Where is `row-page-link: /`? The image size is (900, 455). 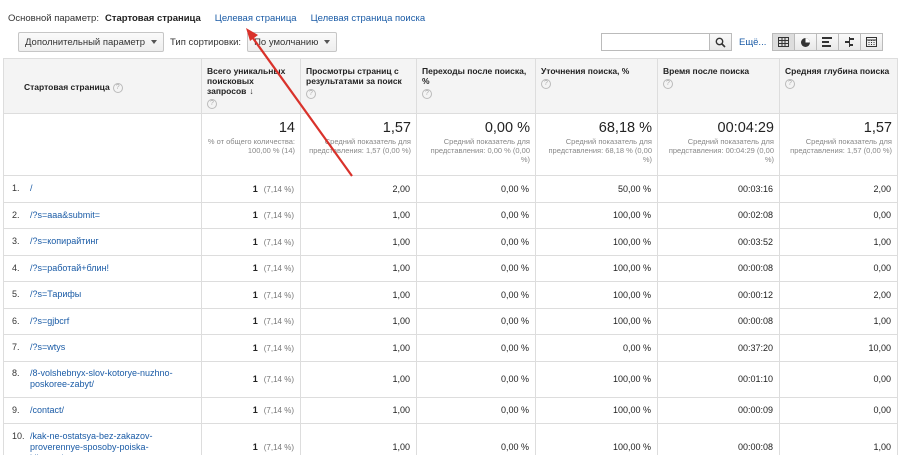
row-page-link: / is located at coordinates (105, 188).